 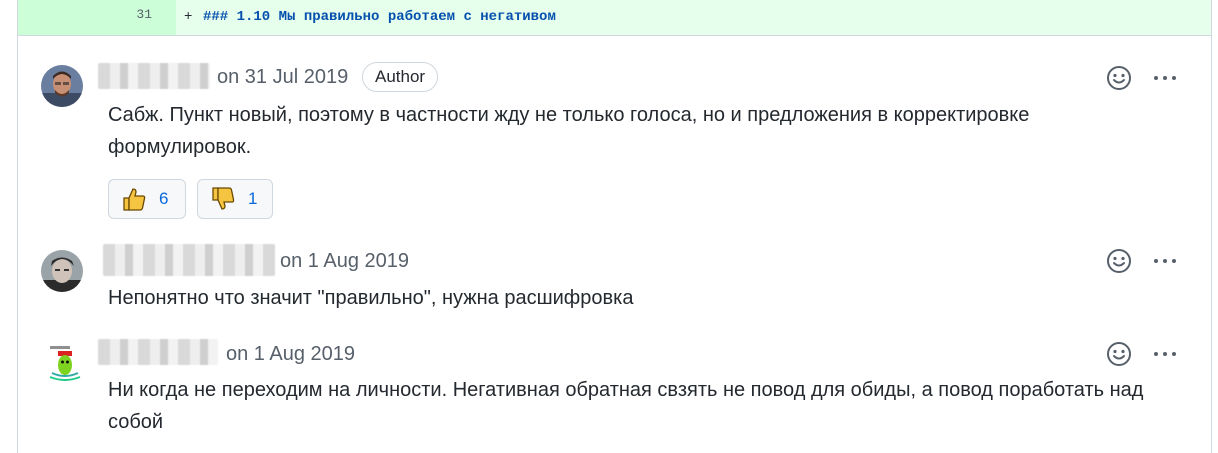 What do you see at coordinates (188, 17) in the screenshot?
I see `diff-add-marker: +` at bounding box center [188, 17].